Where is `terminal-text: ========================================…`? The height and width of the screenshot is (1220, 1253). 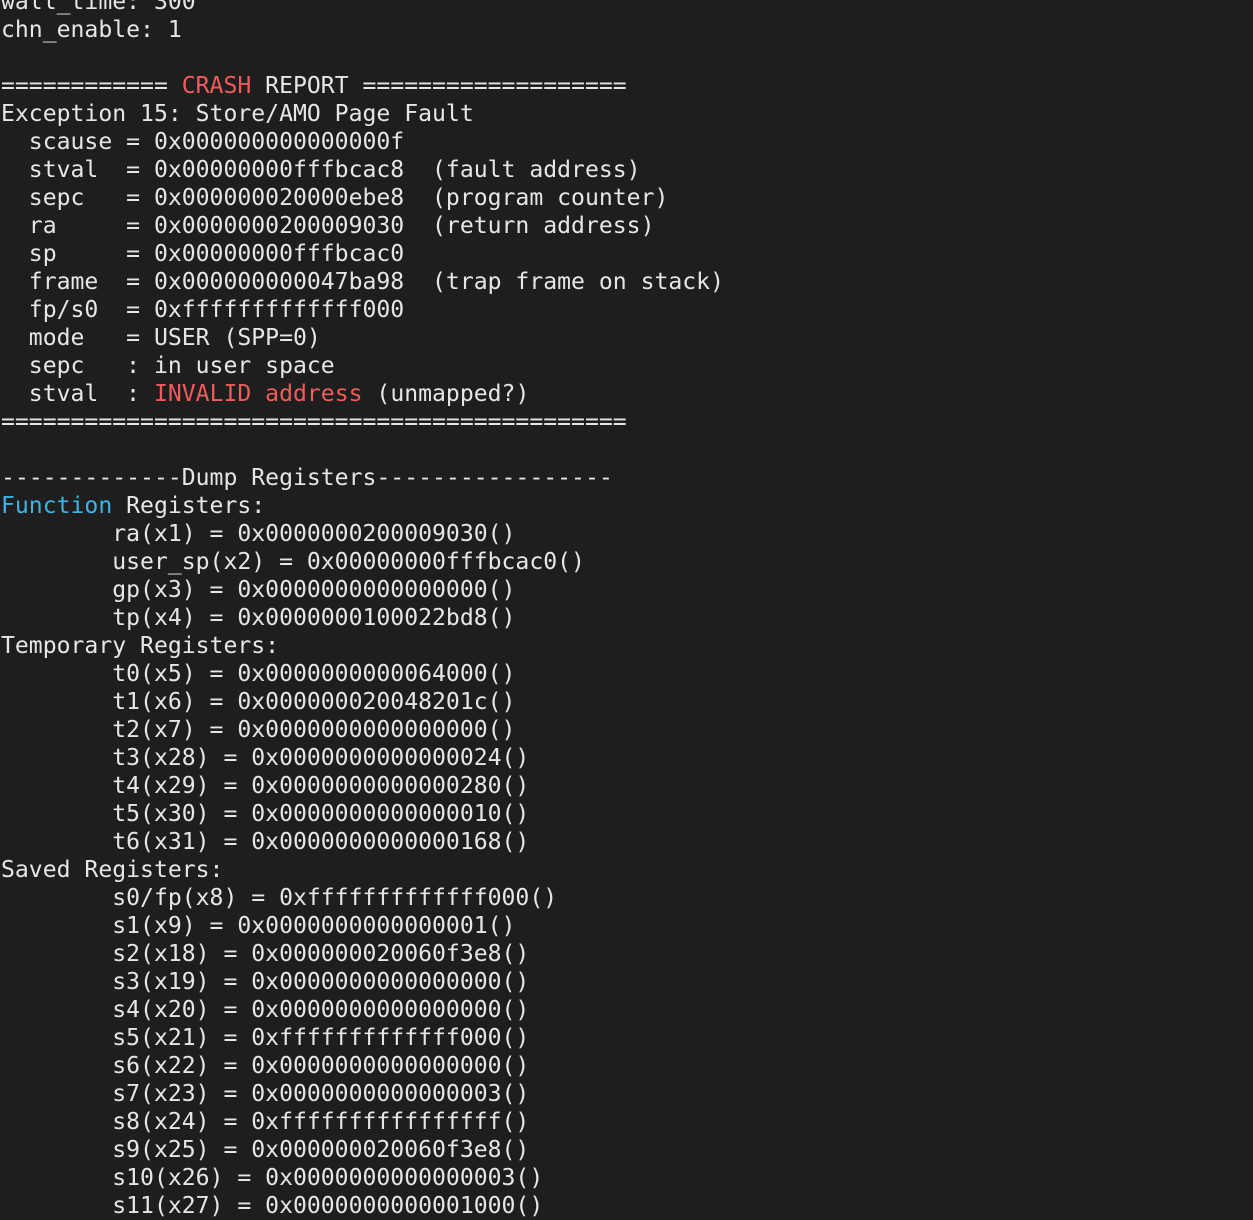 terminal-text: ========================================… is located at coordinates (314, 422).